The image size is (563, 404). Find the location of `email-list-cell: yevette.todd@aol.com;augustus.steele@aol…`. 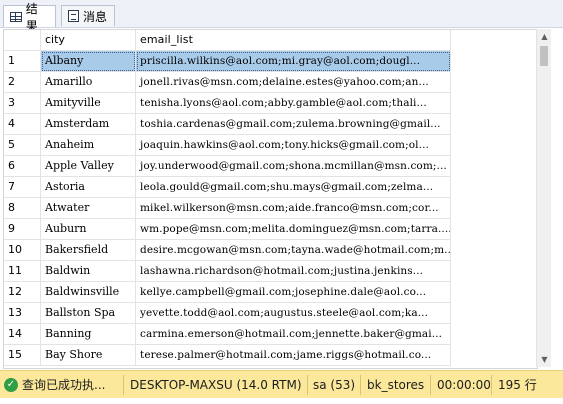

email-list-cell: yevette.todd@aol.com;augustus.steele@aol… is located at coordinates (293, 313).